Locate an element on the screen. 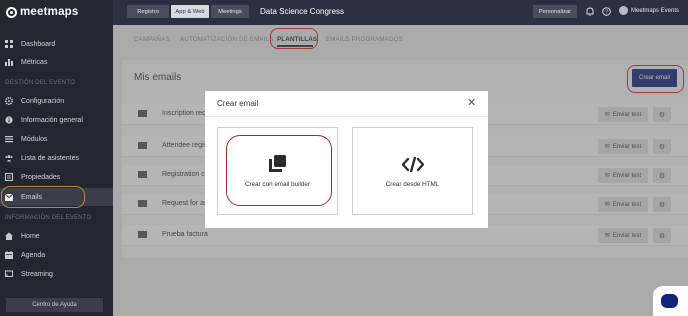 The height and width of the screenshot is (316, 688). chart-icon is located at coordinates (9, 62).